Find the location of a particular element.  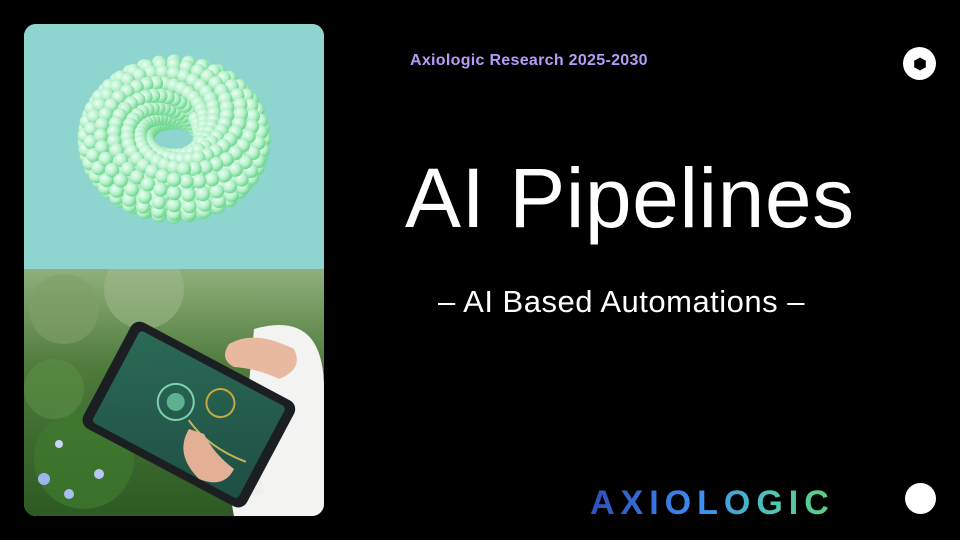

logo-text: AXIOLOGIC is located at coordinates (712, 503).